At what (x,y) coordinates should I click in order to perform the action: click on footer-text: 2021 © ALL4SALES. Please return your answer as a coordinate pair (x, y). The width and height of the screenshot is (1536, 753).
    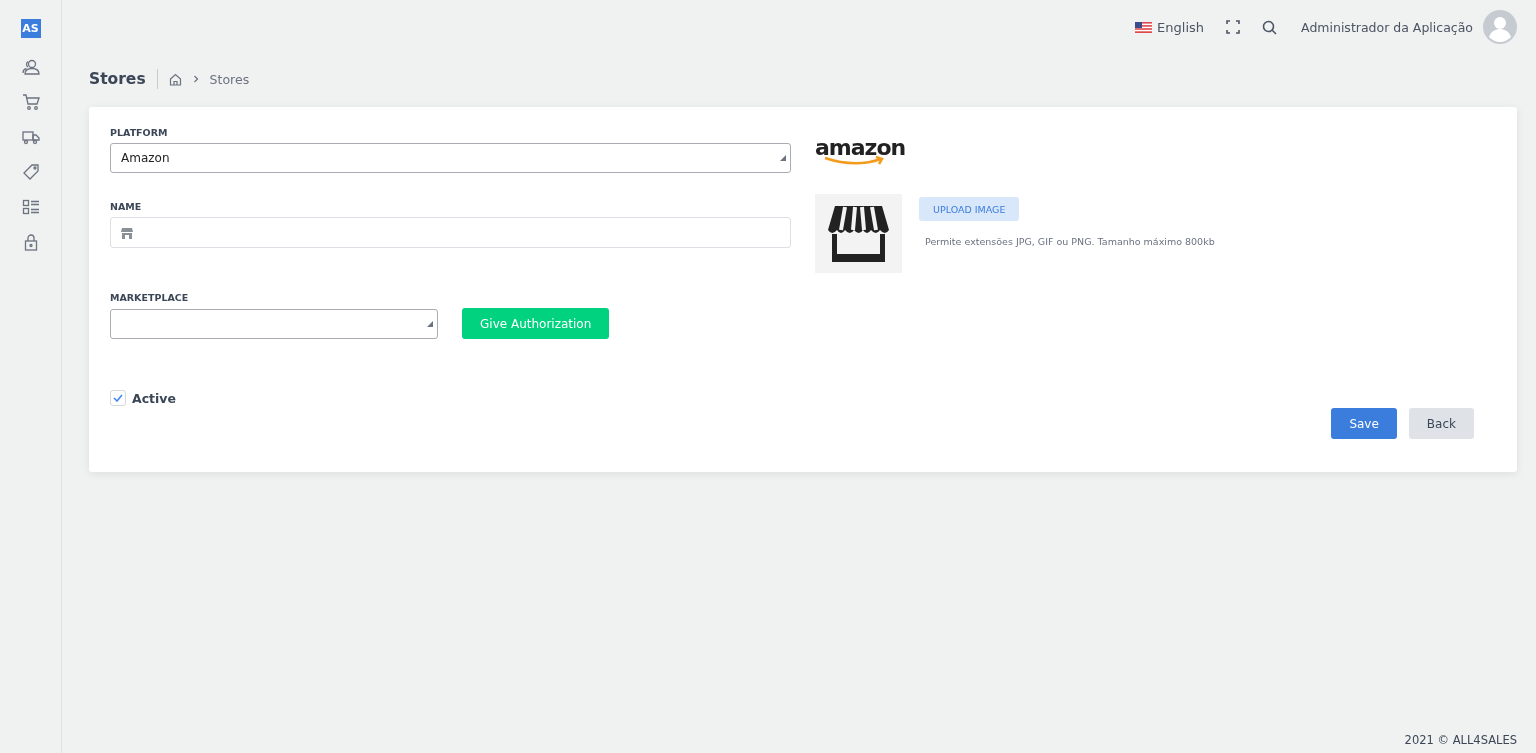
    Looking at the image, I should click on (1460, 741).